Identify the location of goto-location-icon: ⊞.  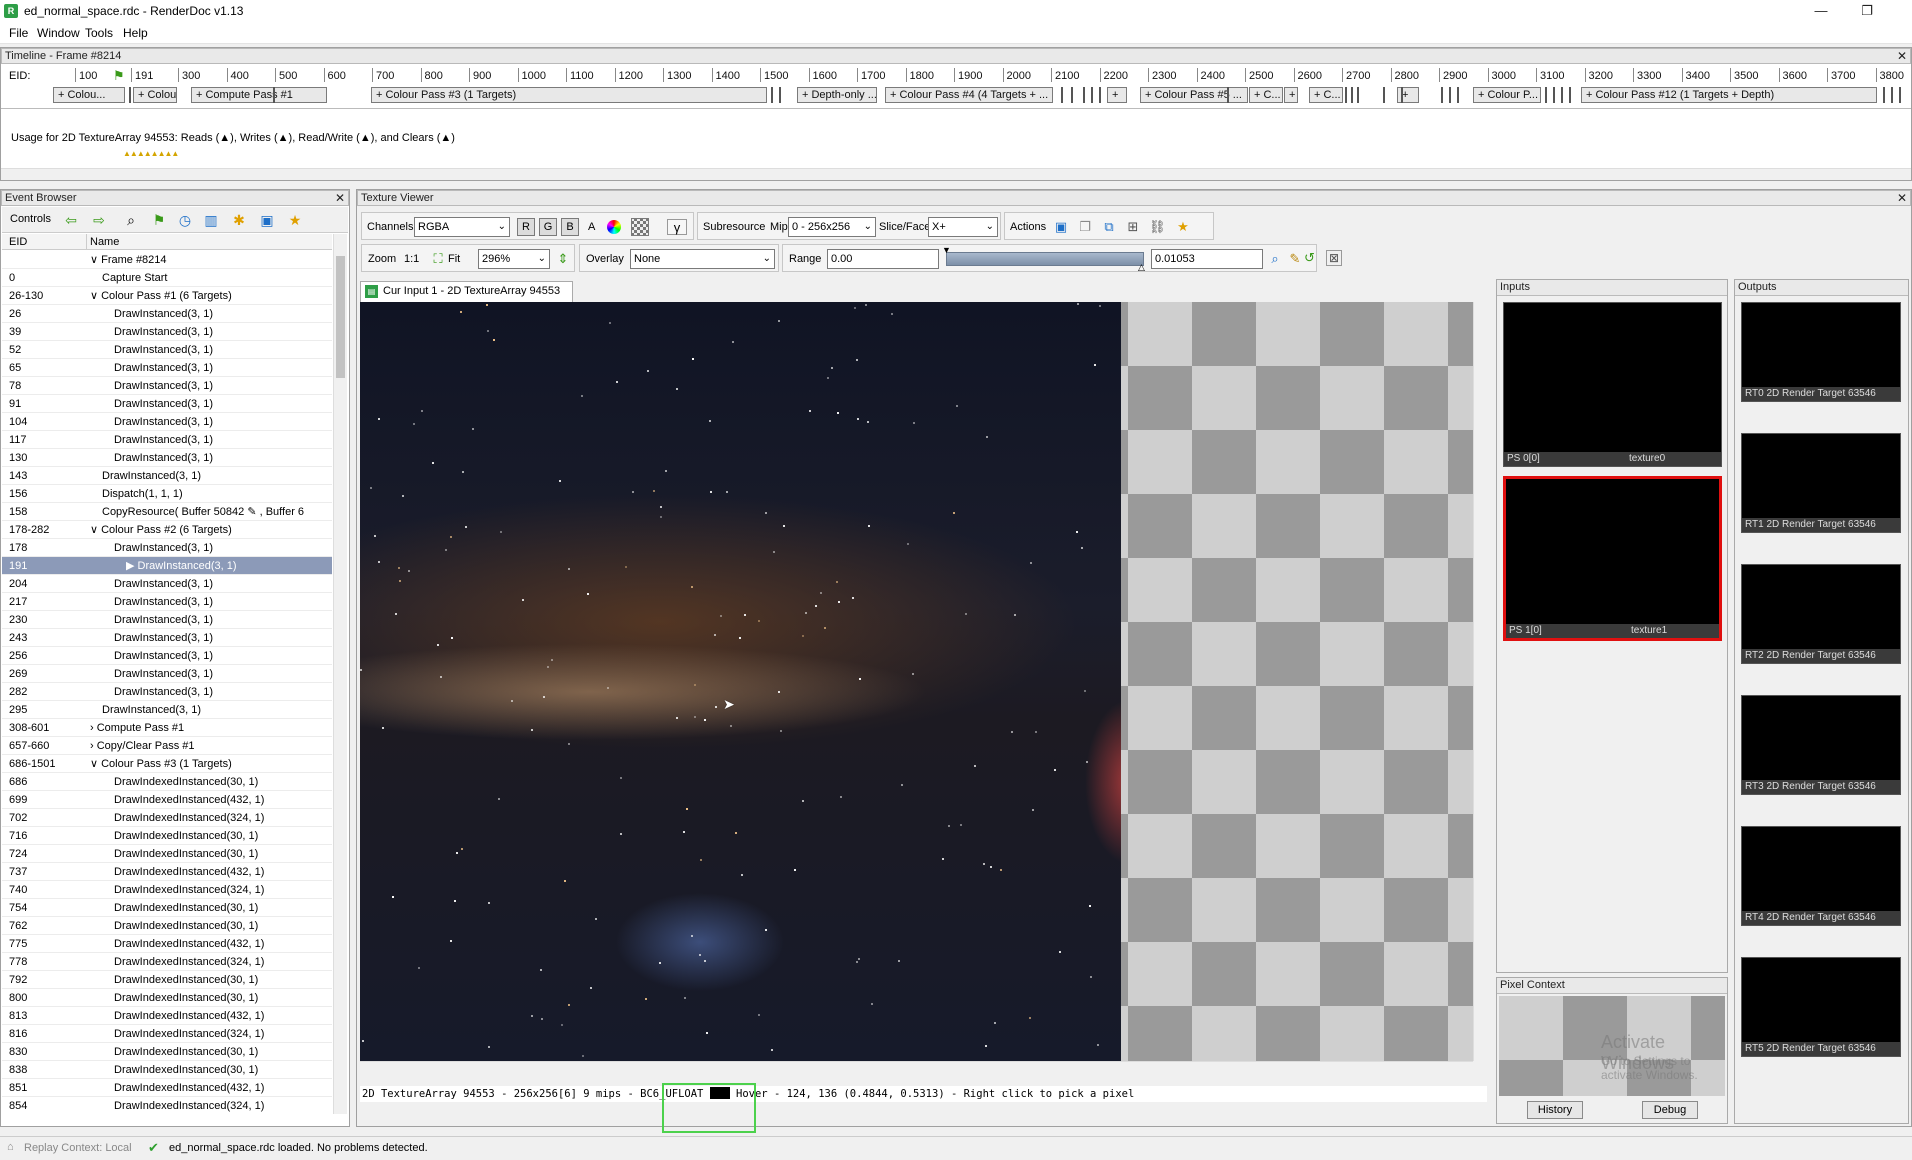
(1133, 227).